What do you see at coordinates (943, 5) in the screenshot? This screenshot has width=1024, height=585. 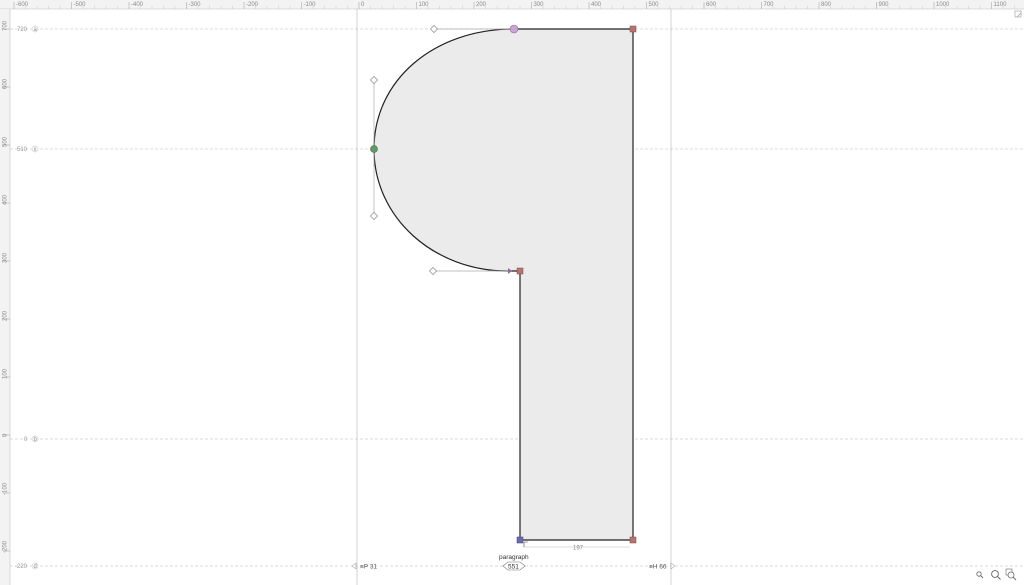 I see `ruler-label: 1000` at bounding box center [943, 5].